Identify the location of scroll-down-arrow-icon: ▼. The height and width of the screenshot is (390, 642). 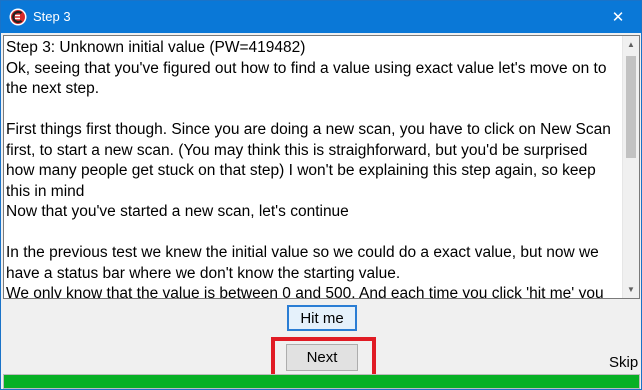
(631, 289).